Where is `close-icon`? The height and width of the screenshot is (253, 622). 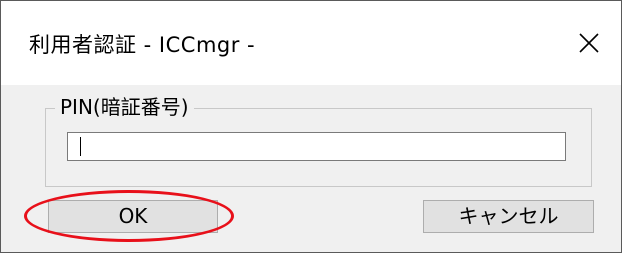
close-icon is located at coordinates (589, 43).